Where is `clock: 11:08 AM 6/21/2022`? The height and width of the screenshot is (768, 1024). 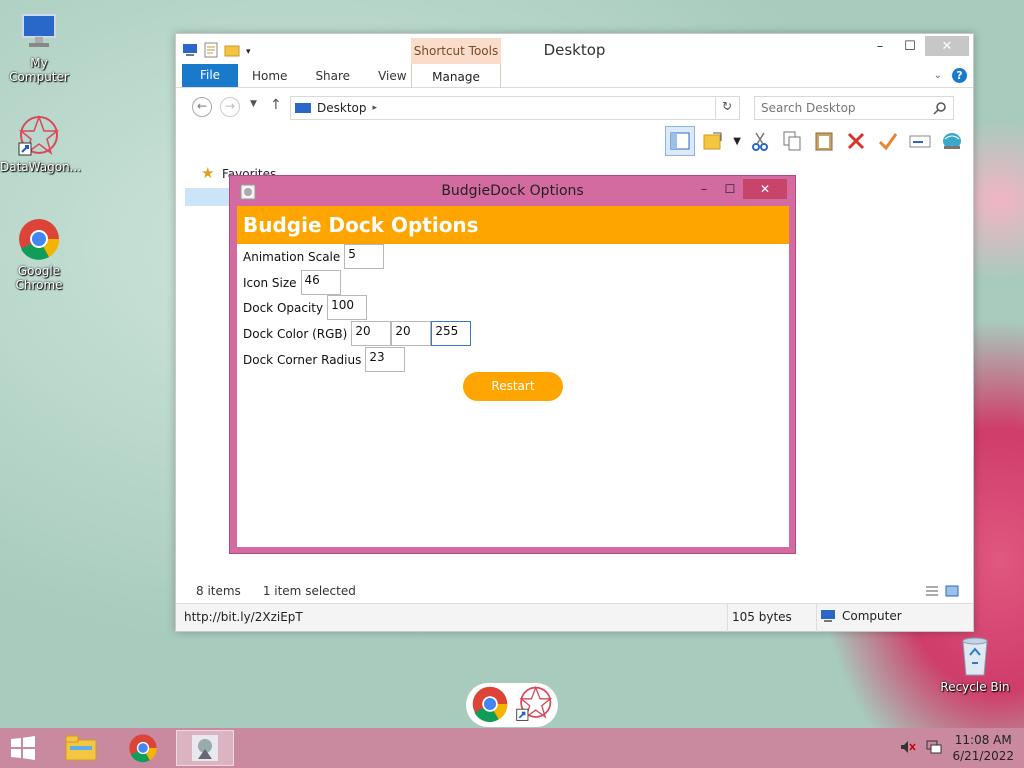 clock: 11:08 AM 6/21/2022 is located at coordinates (983, 748).